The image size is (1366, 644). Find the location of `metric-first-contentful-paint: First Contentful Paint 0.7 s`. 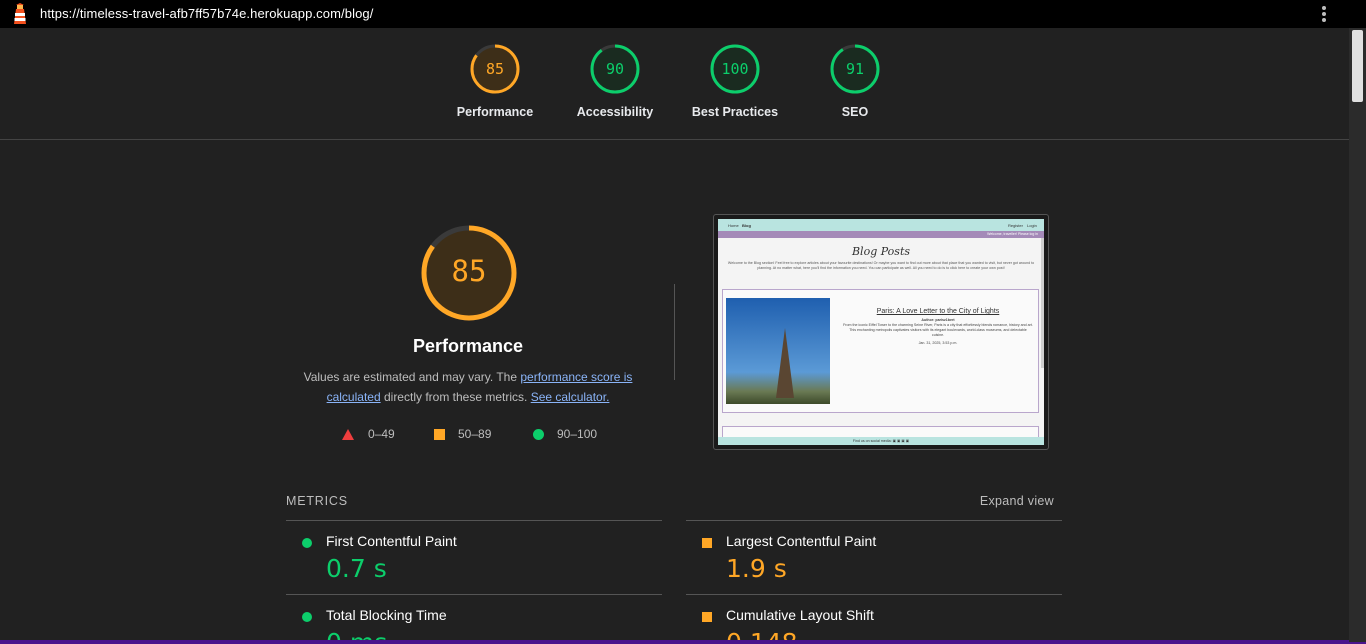

metric-first-contentful-paint: First Contentful Paint 0.7 s is located at coordinates (474, 558).